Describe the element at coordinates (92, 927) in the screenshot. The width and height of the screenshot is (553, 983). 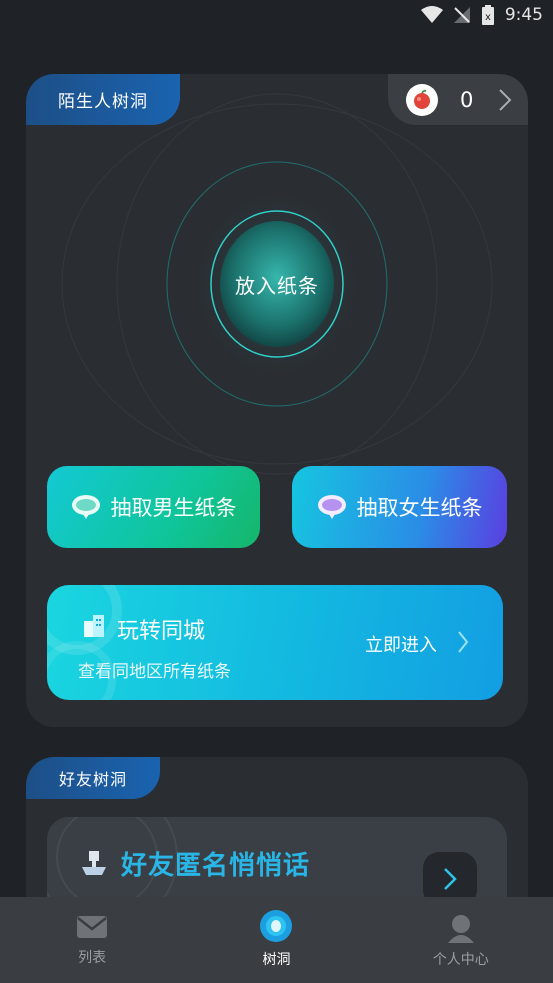
I see `mail-icon` at that location.